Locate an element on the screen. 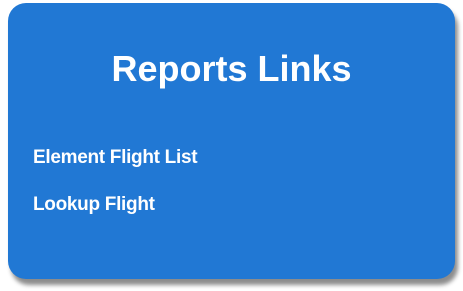 The image size is (463, 291). list-item: Lookup Flight is located at coordinates (115, 205).